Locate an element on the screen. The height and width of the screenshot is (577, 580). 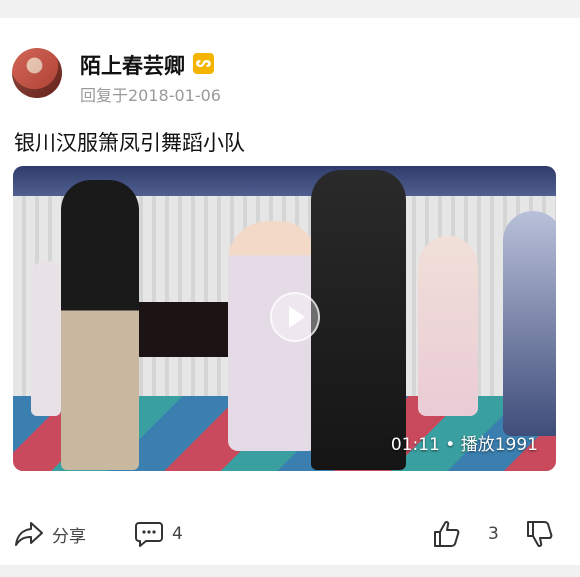
like-button is located at coordinates (447, 534).